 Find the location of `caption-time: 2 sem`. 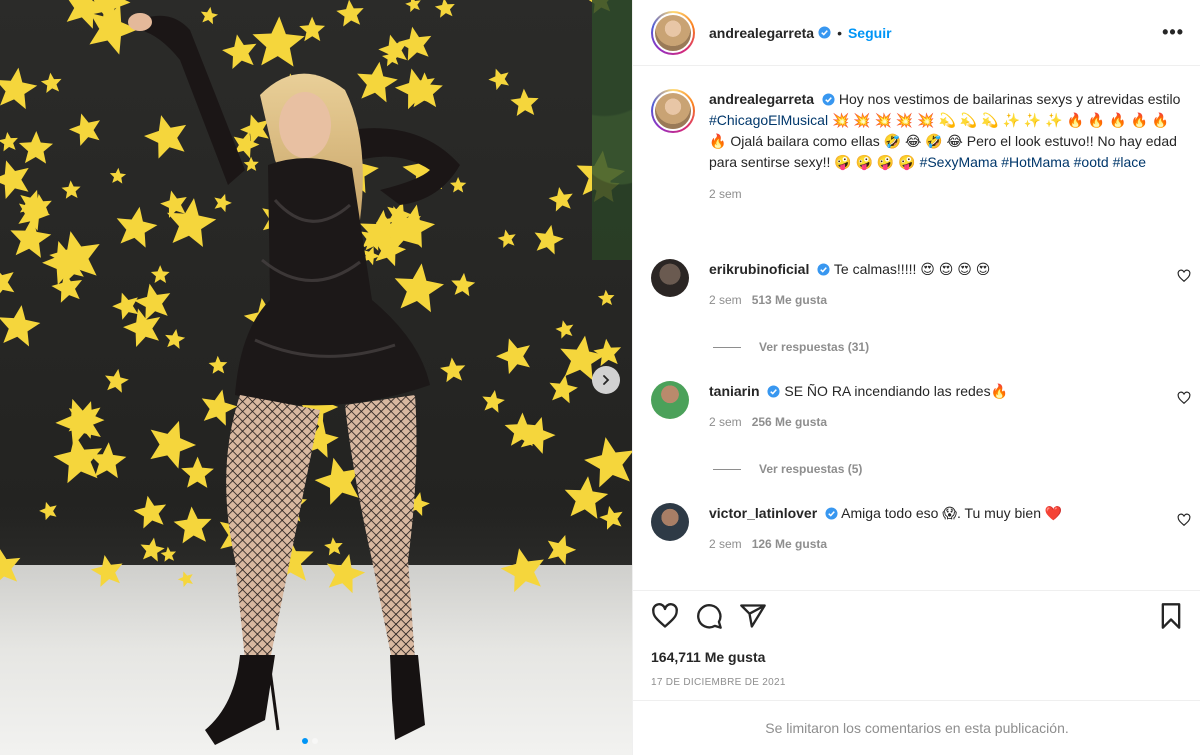

caption-time: 2 sem is located at coordinates (725, 194).